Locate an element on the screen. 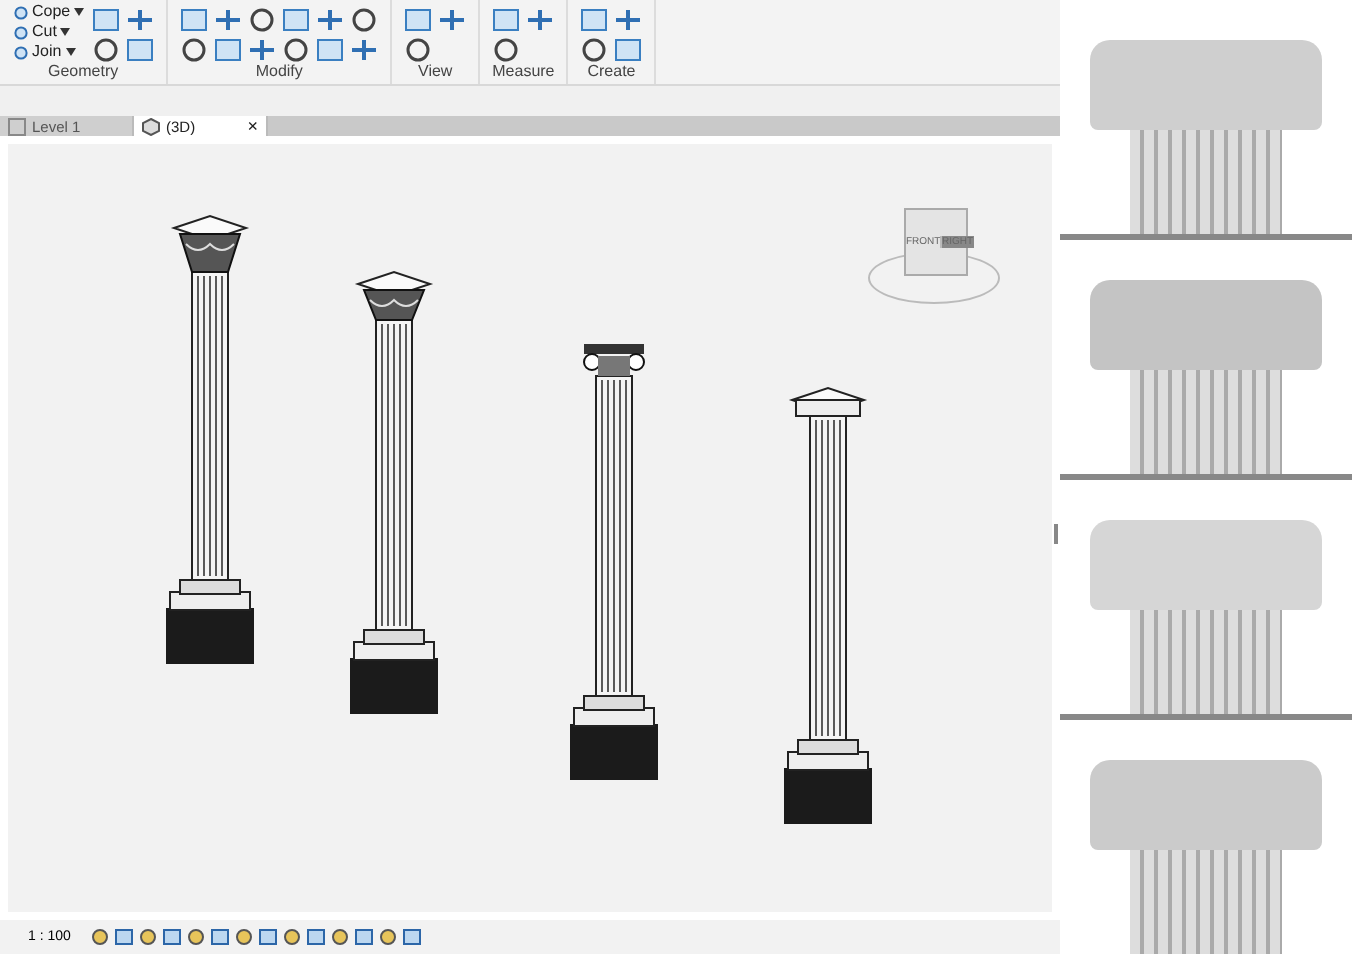 The image size is (1352, 954). scrollbar-handle is located at coordinates (1056, 534).